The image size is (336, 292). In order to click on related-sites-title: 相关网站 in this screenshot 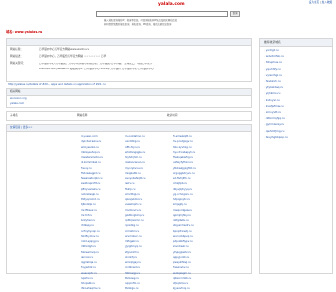, I will do `click(15, 91)`.